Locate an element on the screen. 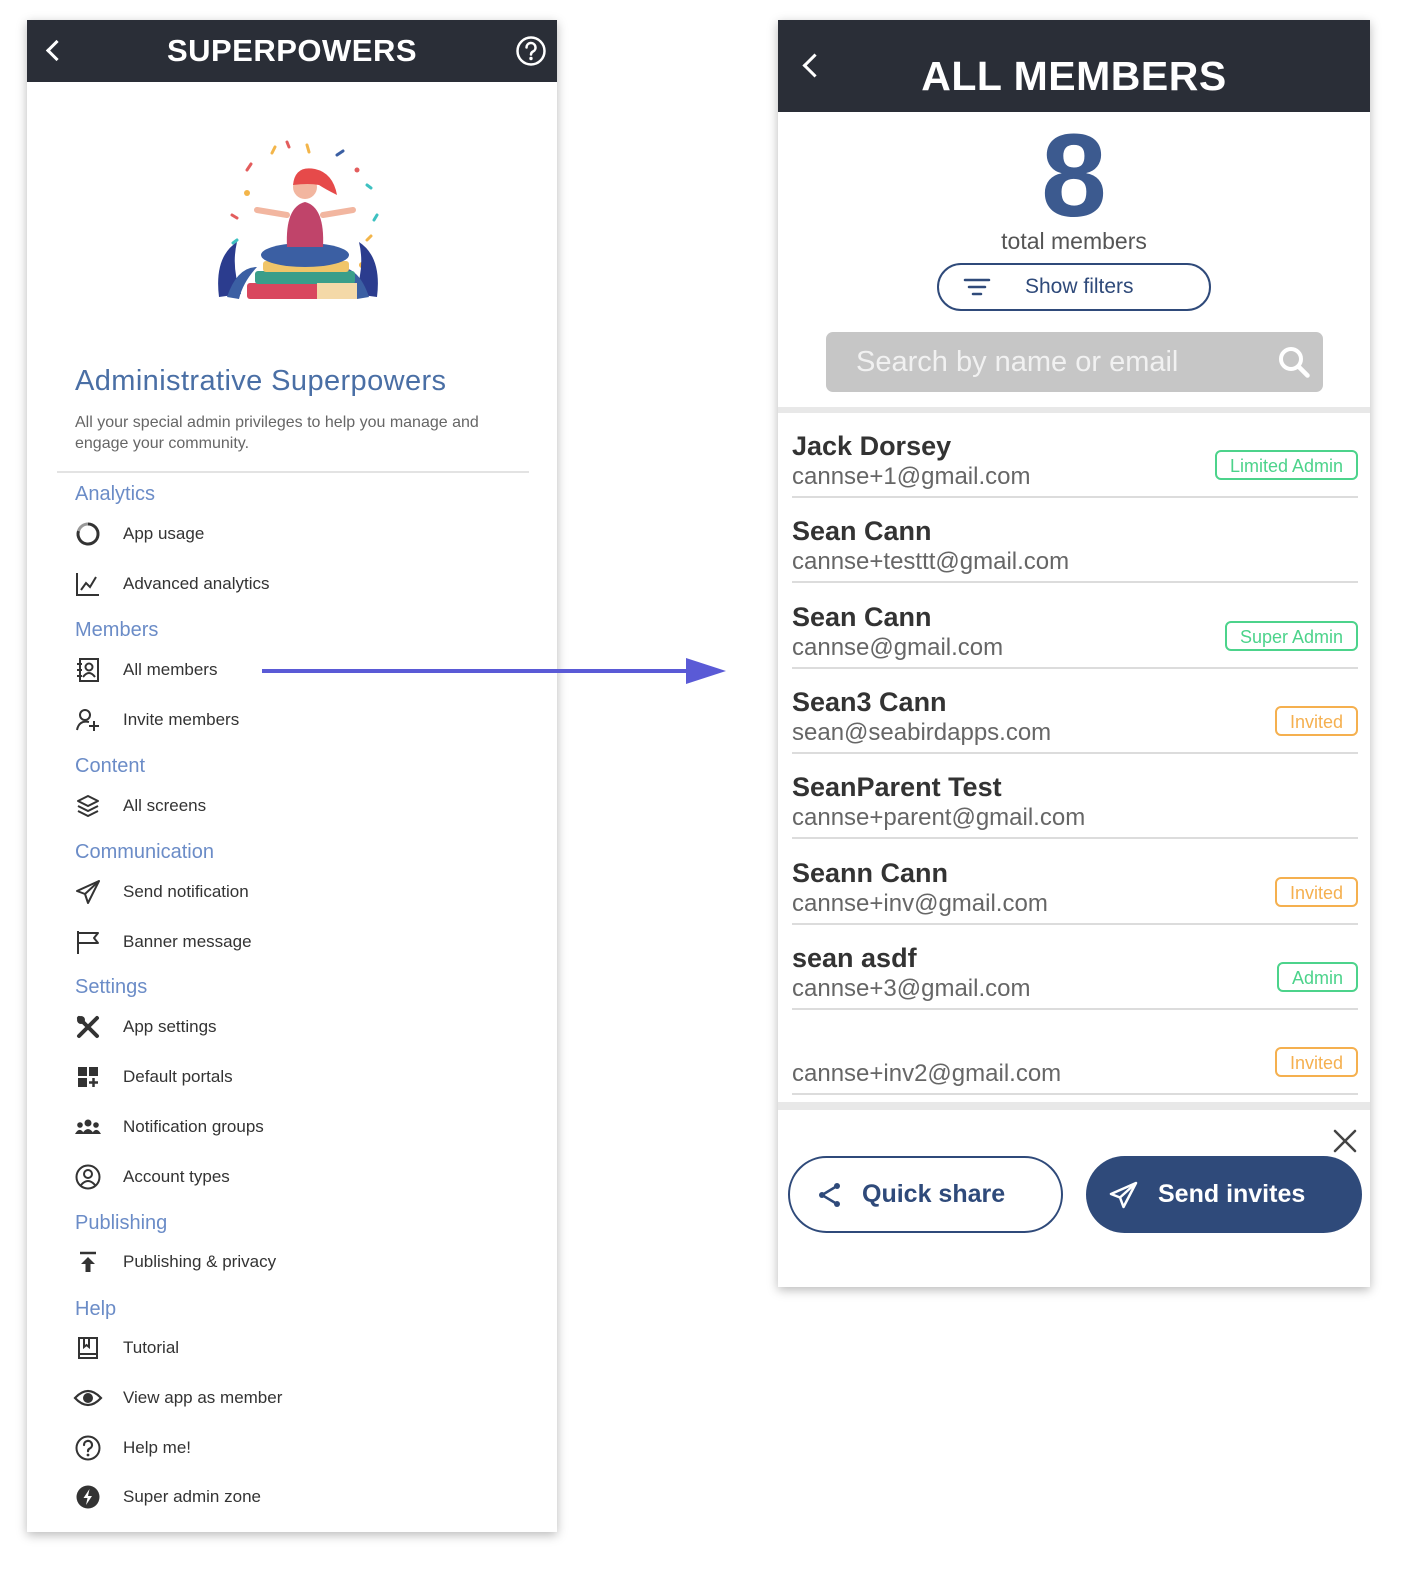  member-email: cannse+1@gmail.com is located at coordinates (911, 476).